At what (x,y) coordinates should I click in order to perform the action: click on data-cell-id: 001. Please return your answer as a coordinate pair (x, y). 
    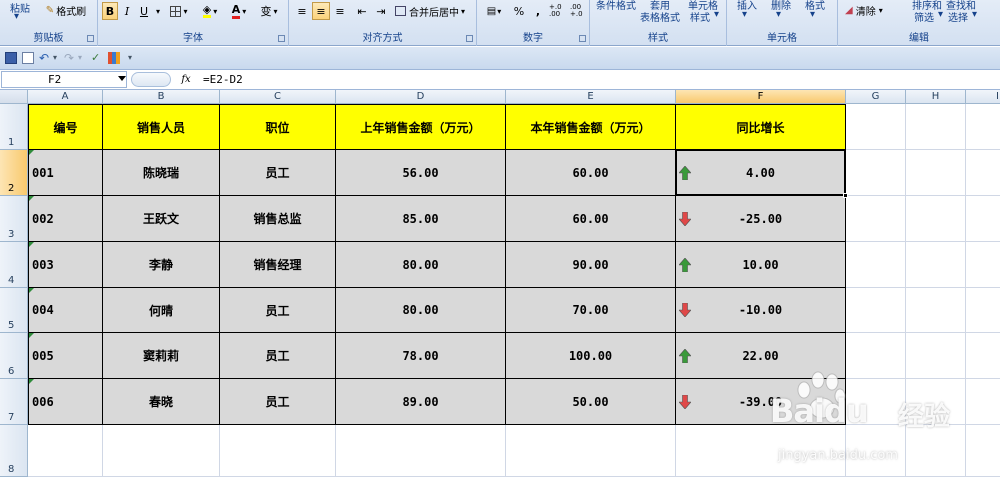
    Looking at the image, I should click on (65, 173).